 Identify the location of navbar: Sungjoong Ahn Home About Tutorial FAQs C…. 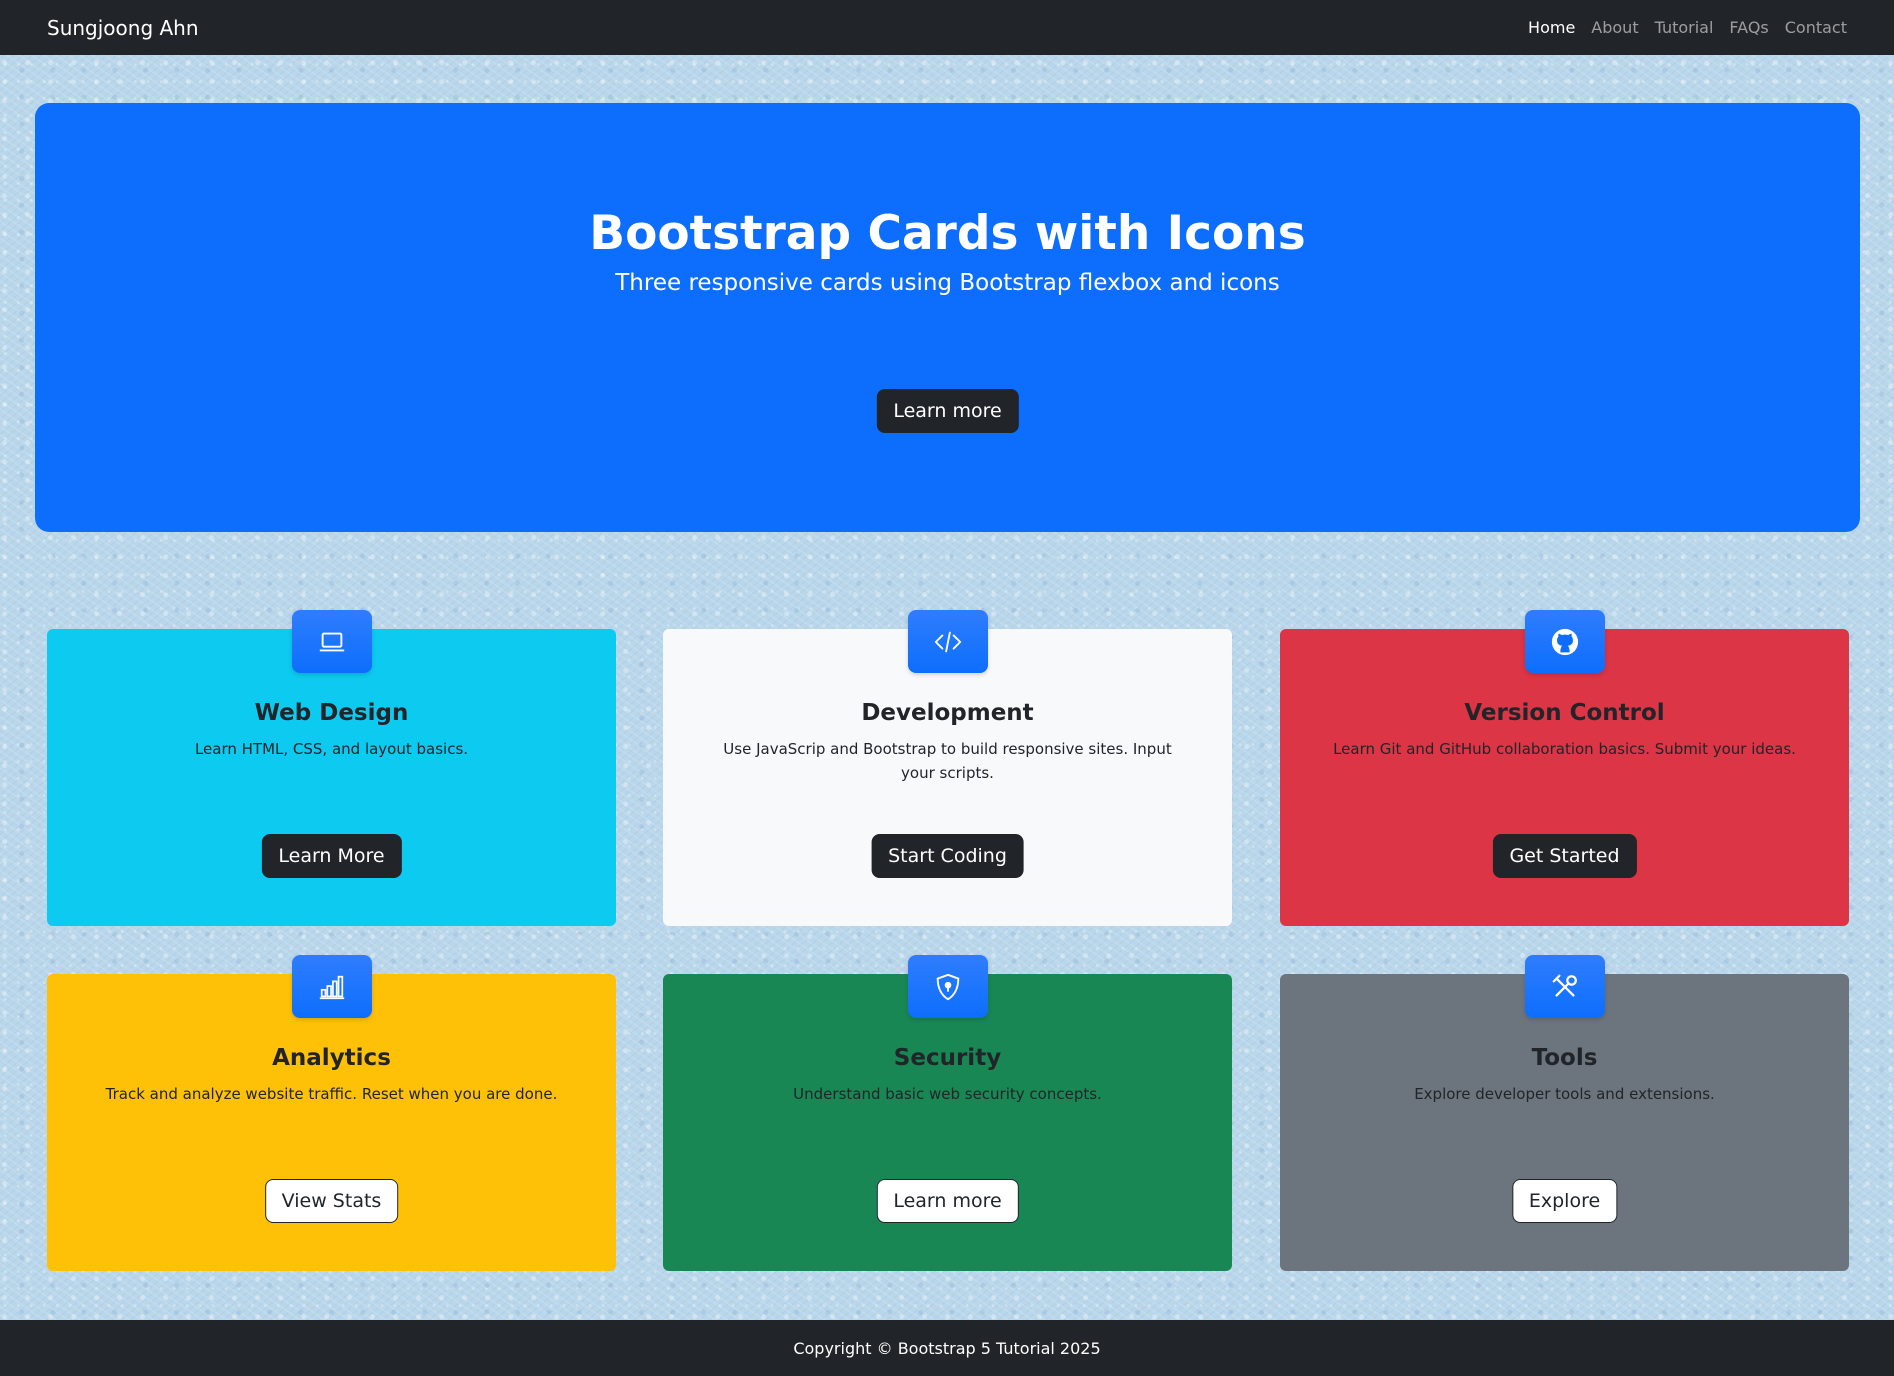
(947, 27).